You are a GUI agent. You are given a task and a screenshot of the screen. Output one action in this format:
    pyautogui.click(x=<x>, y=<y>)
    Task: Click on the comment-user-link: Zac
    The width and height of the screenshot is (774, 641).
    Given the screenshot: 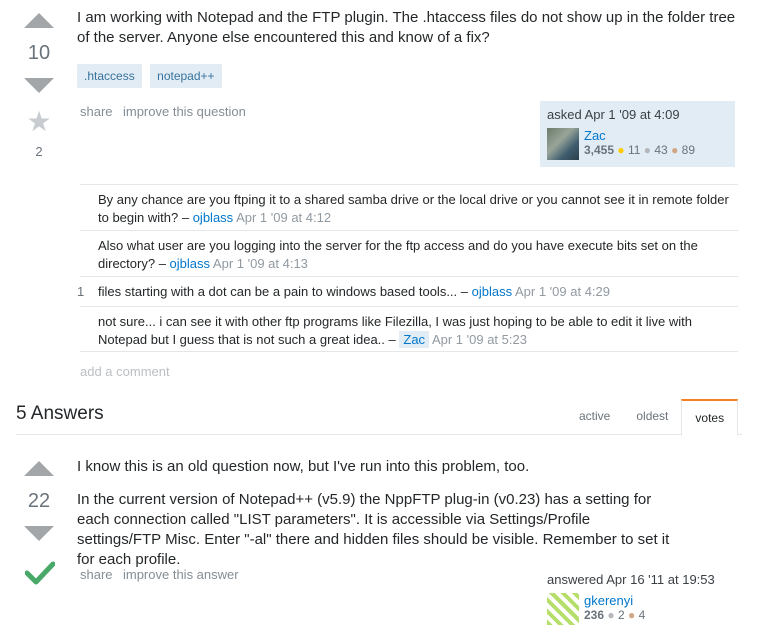 What is the action you would take?
    pyautogui.click(x=414, y=339)
    